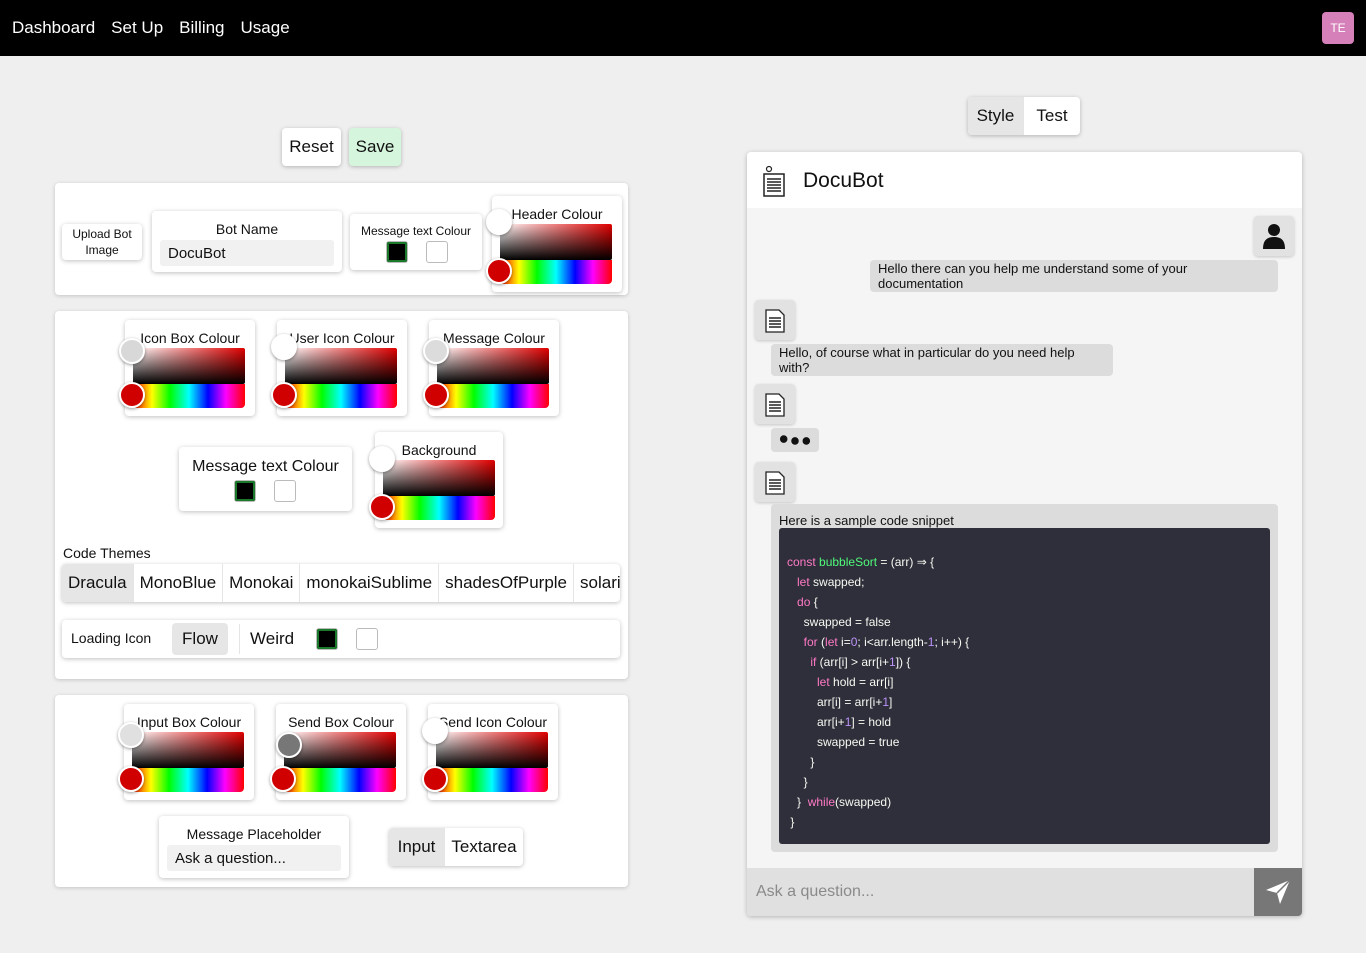 The height and width of the screenshot is (953, 1366). I want to click on message-colour-label: Message Colour, so click(494, 338).